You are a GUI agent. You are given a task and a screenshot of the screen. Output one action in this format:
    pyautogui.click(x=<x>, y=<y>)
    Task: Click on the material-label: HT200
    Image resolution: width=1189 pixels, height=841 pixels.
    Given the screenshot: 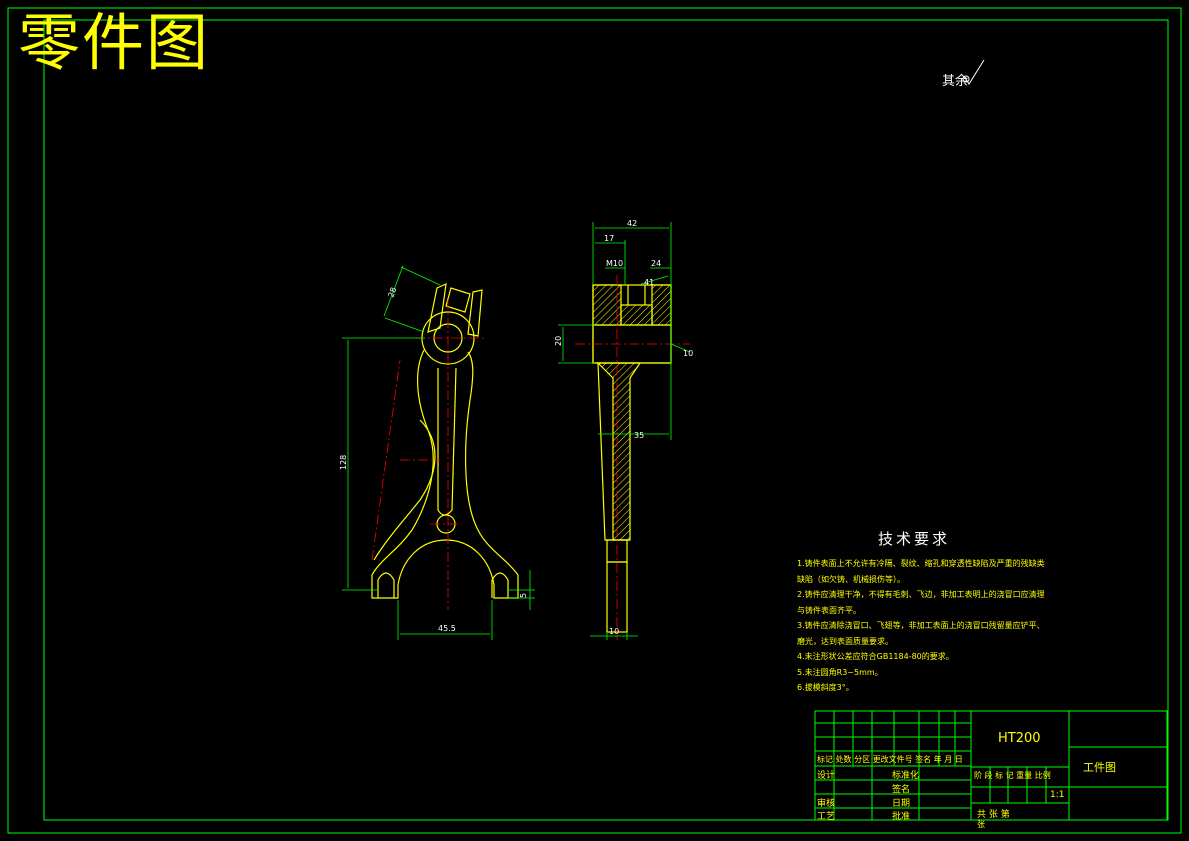 What is the action you would take?
    pyautogui.click(x=1019, y=738)
    